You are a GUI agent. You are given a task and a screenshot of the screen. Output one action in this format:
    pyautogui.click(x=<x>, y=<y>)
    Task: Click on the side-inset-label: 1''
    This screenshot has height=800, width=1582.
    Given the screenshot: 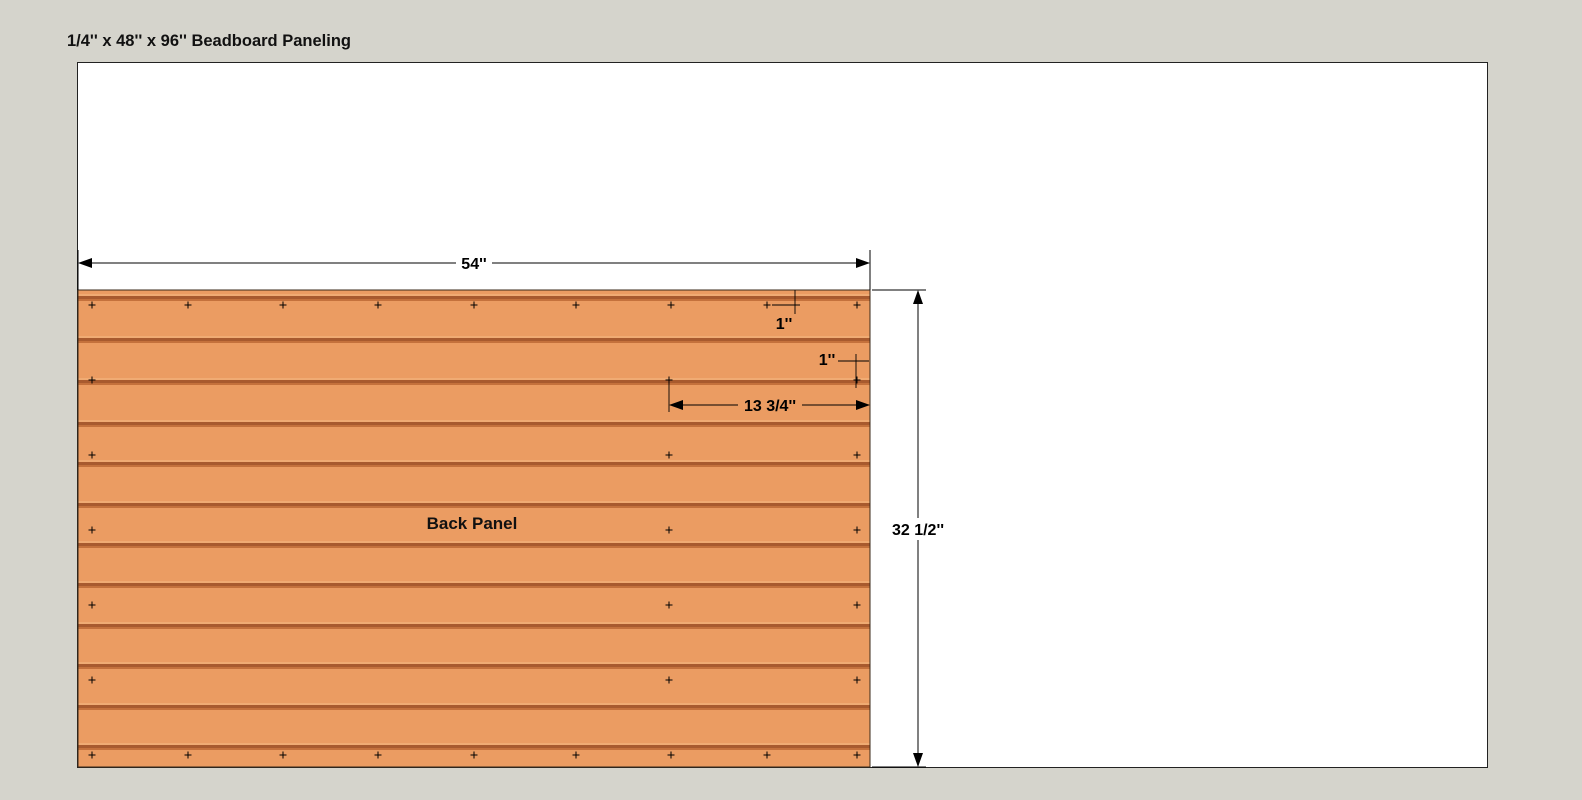 What is the action you would take?
    pyautogui.click(x=827, y=360)
    